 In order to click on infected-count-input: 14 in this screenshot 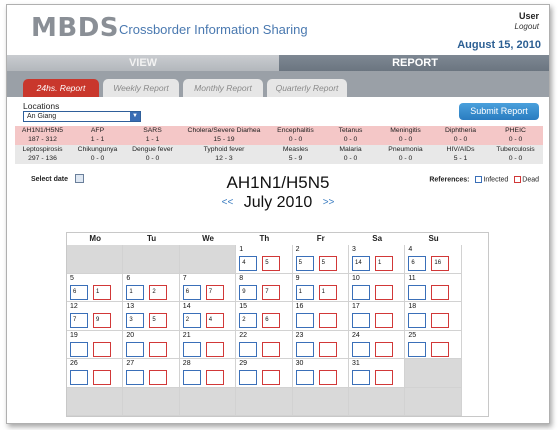, I will do `click(361, 263)`.